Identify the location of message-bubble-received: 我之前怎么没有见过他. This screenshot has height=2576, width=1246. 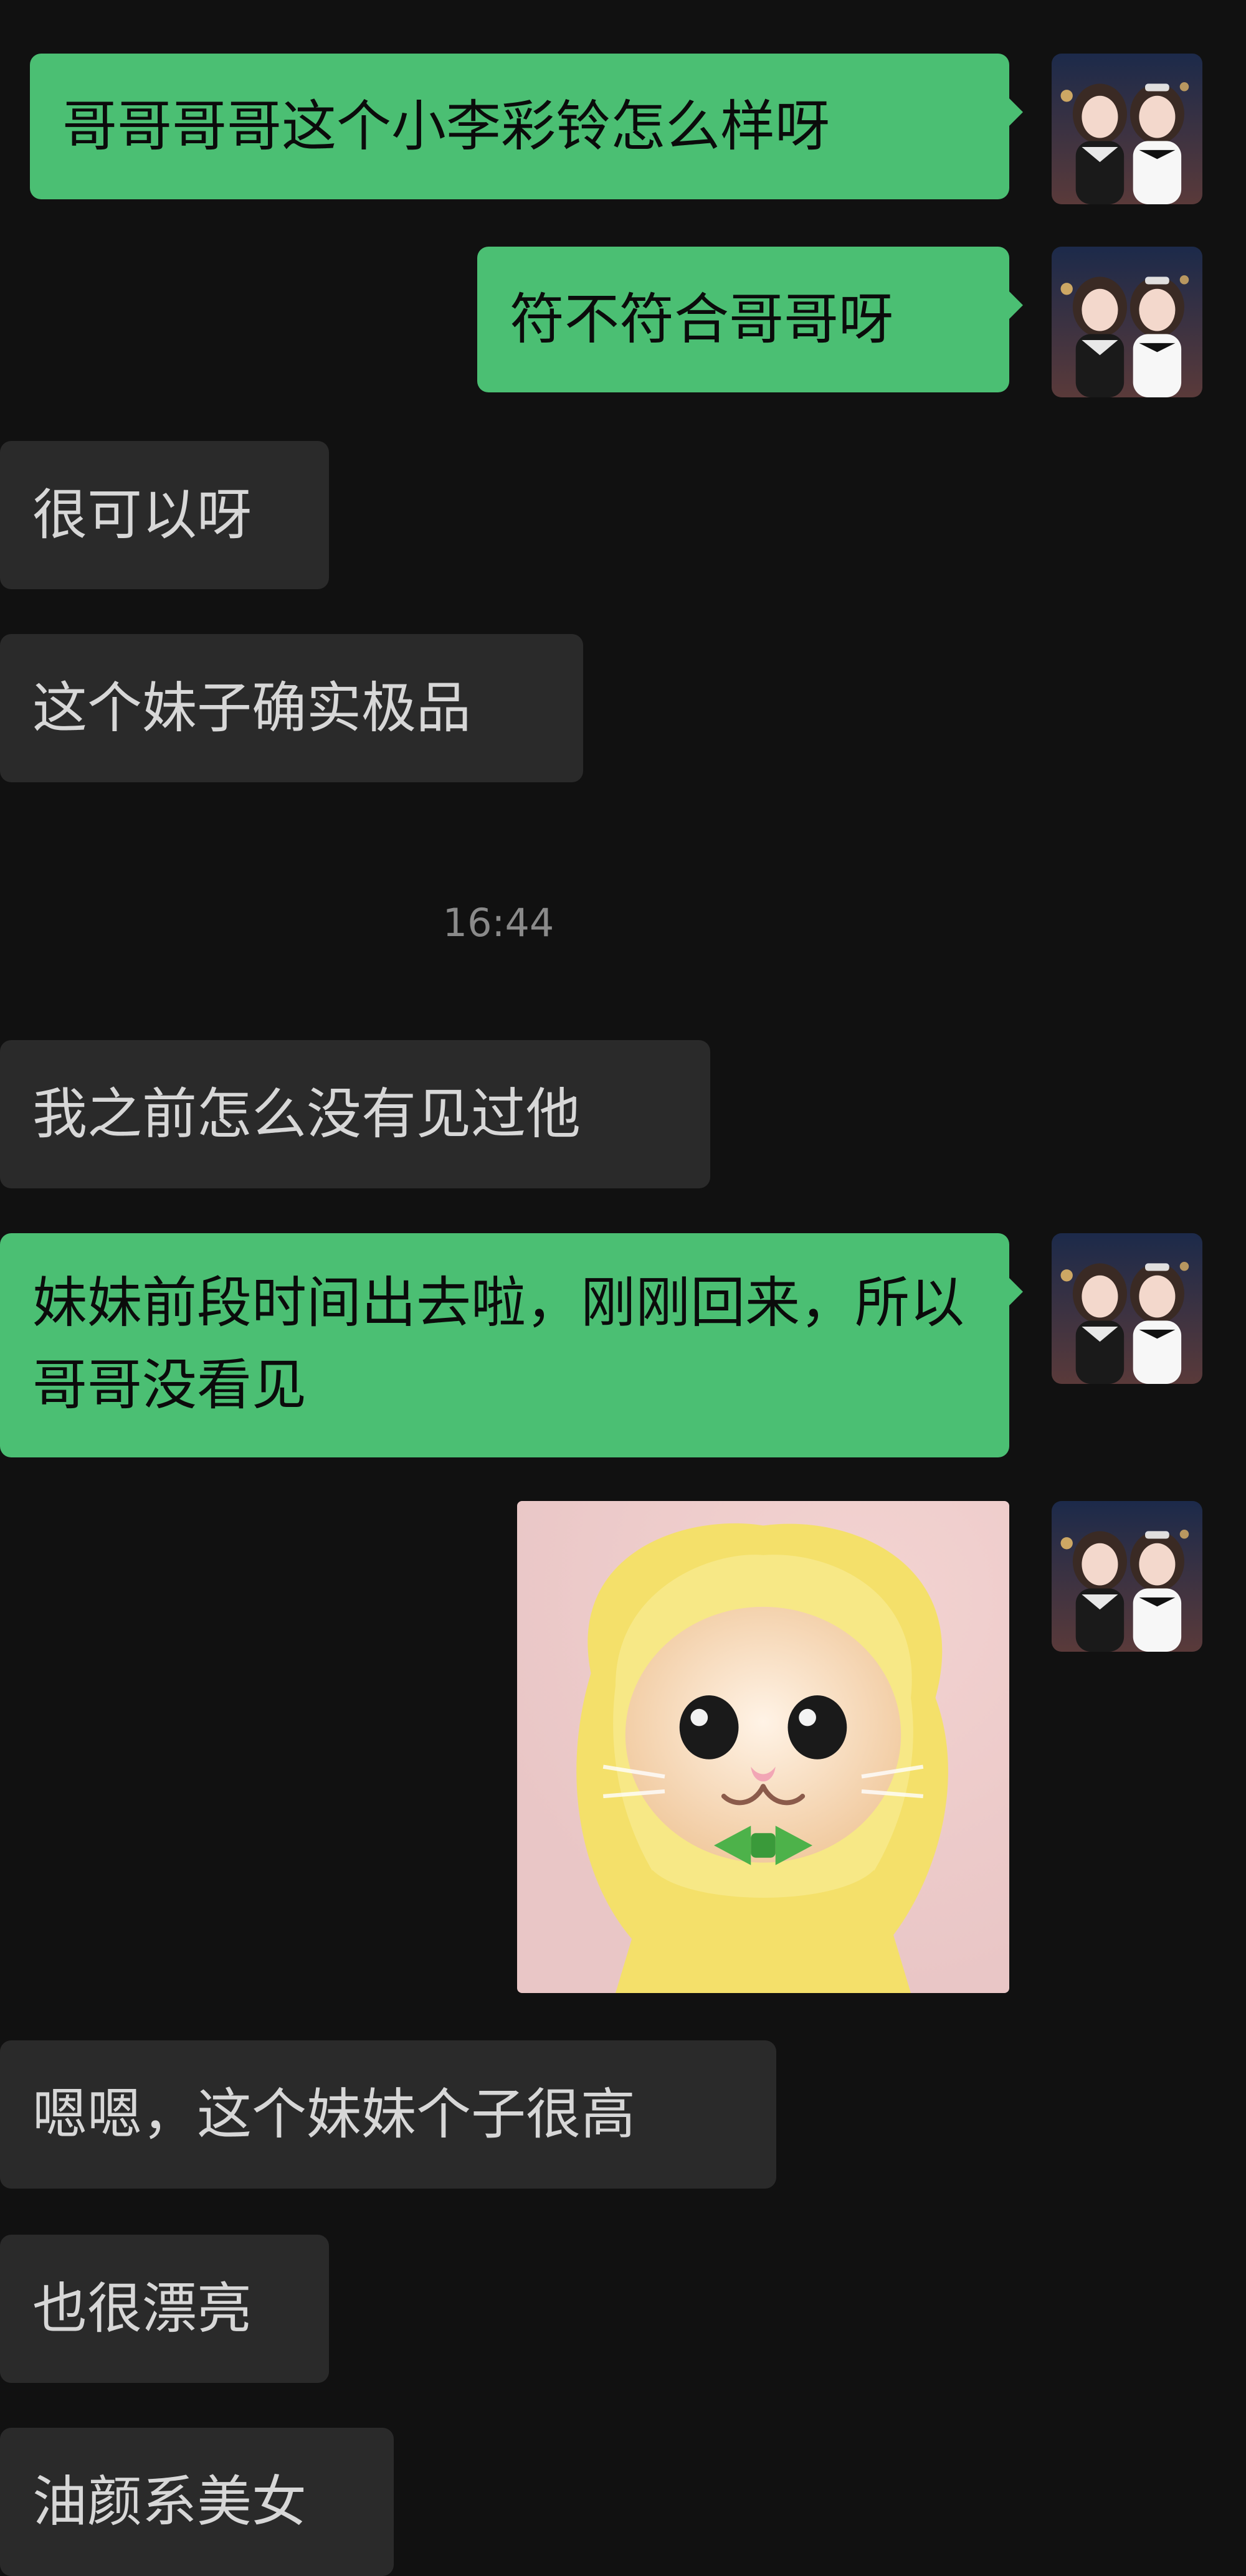
(355, 1114).